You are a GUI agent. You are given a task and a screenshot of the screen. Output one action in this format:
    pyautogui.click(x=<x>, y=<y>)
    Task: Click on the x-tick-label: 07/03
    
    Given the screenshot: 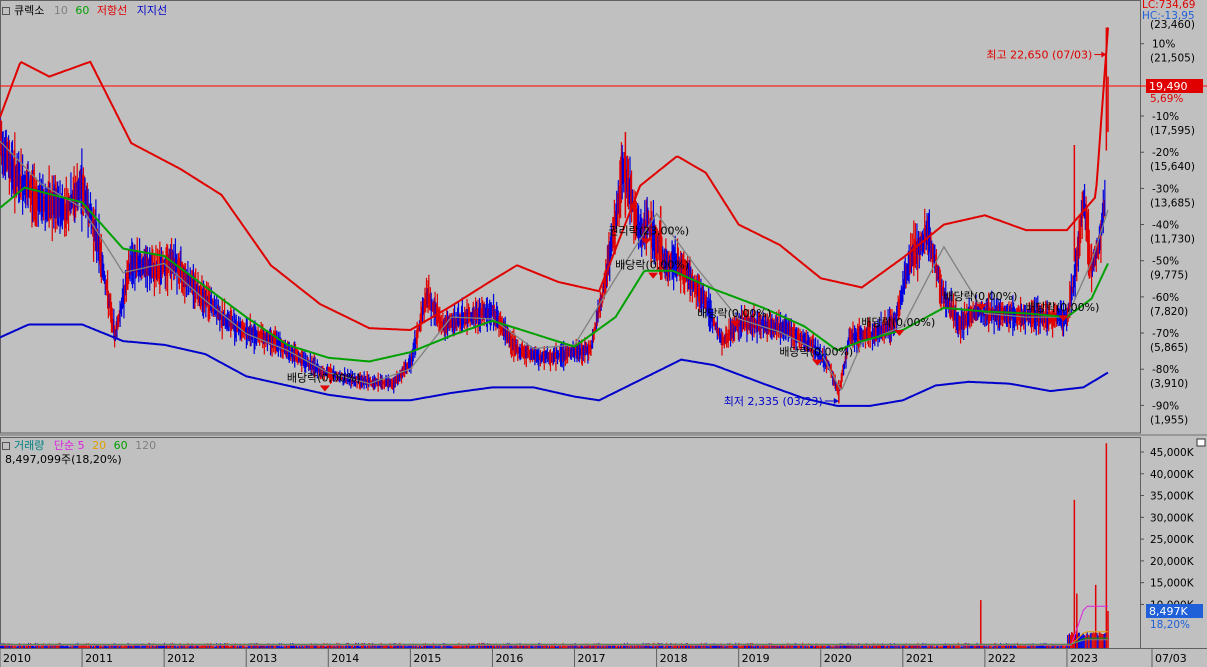 What is the action you would take?
    pyautogui.click(x=1171, y=658)
    